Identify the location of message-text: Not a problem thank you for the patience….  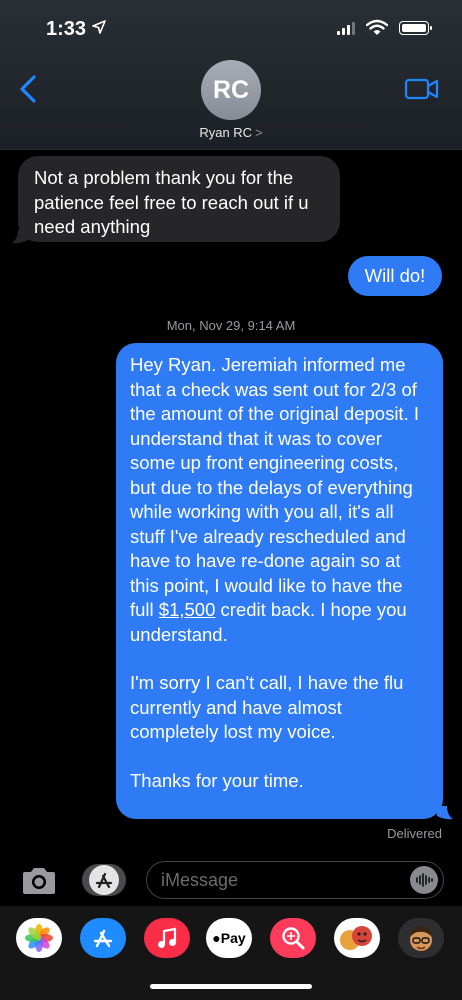
(171, 202).